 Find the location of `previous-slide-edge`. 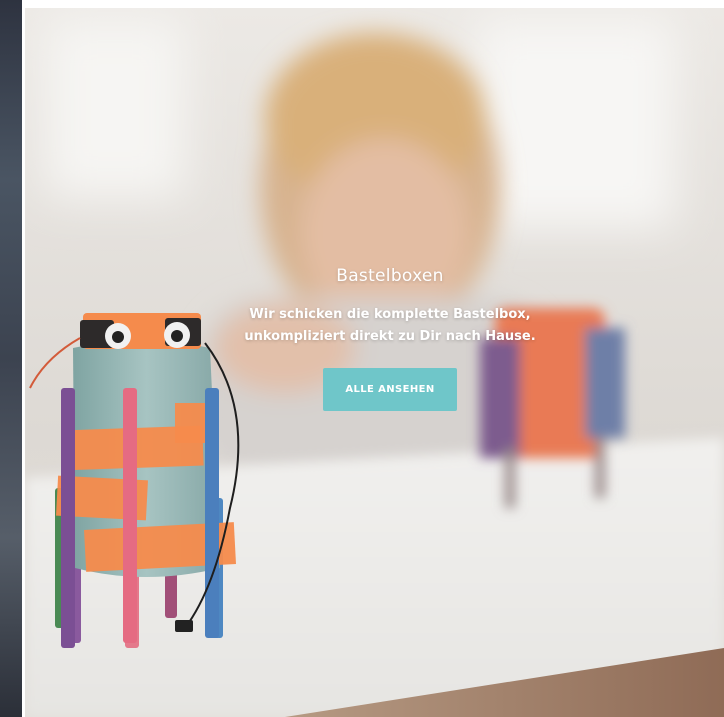

previous-slide-edge is located at coordinates (11, 358).